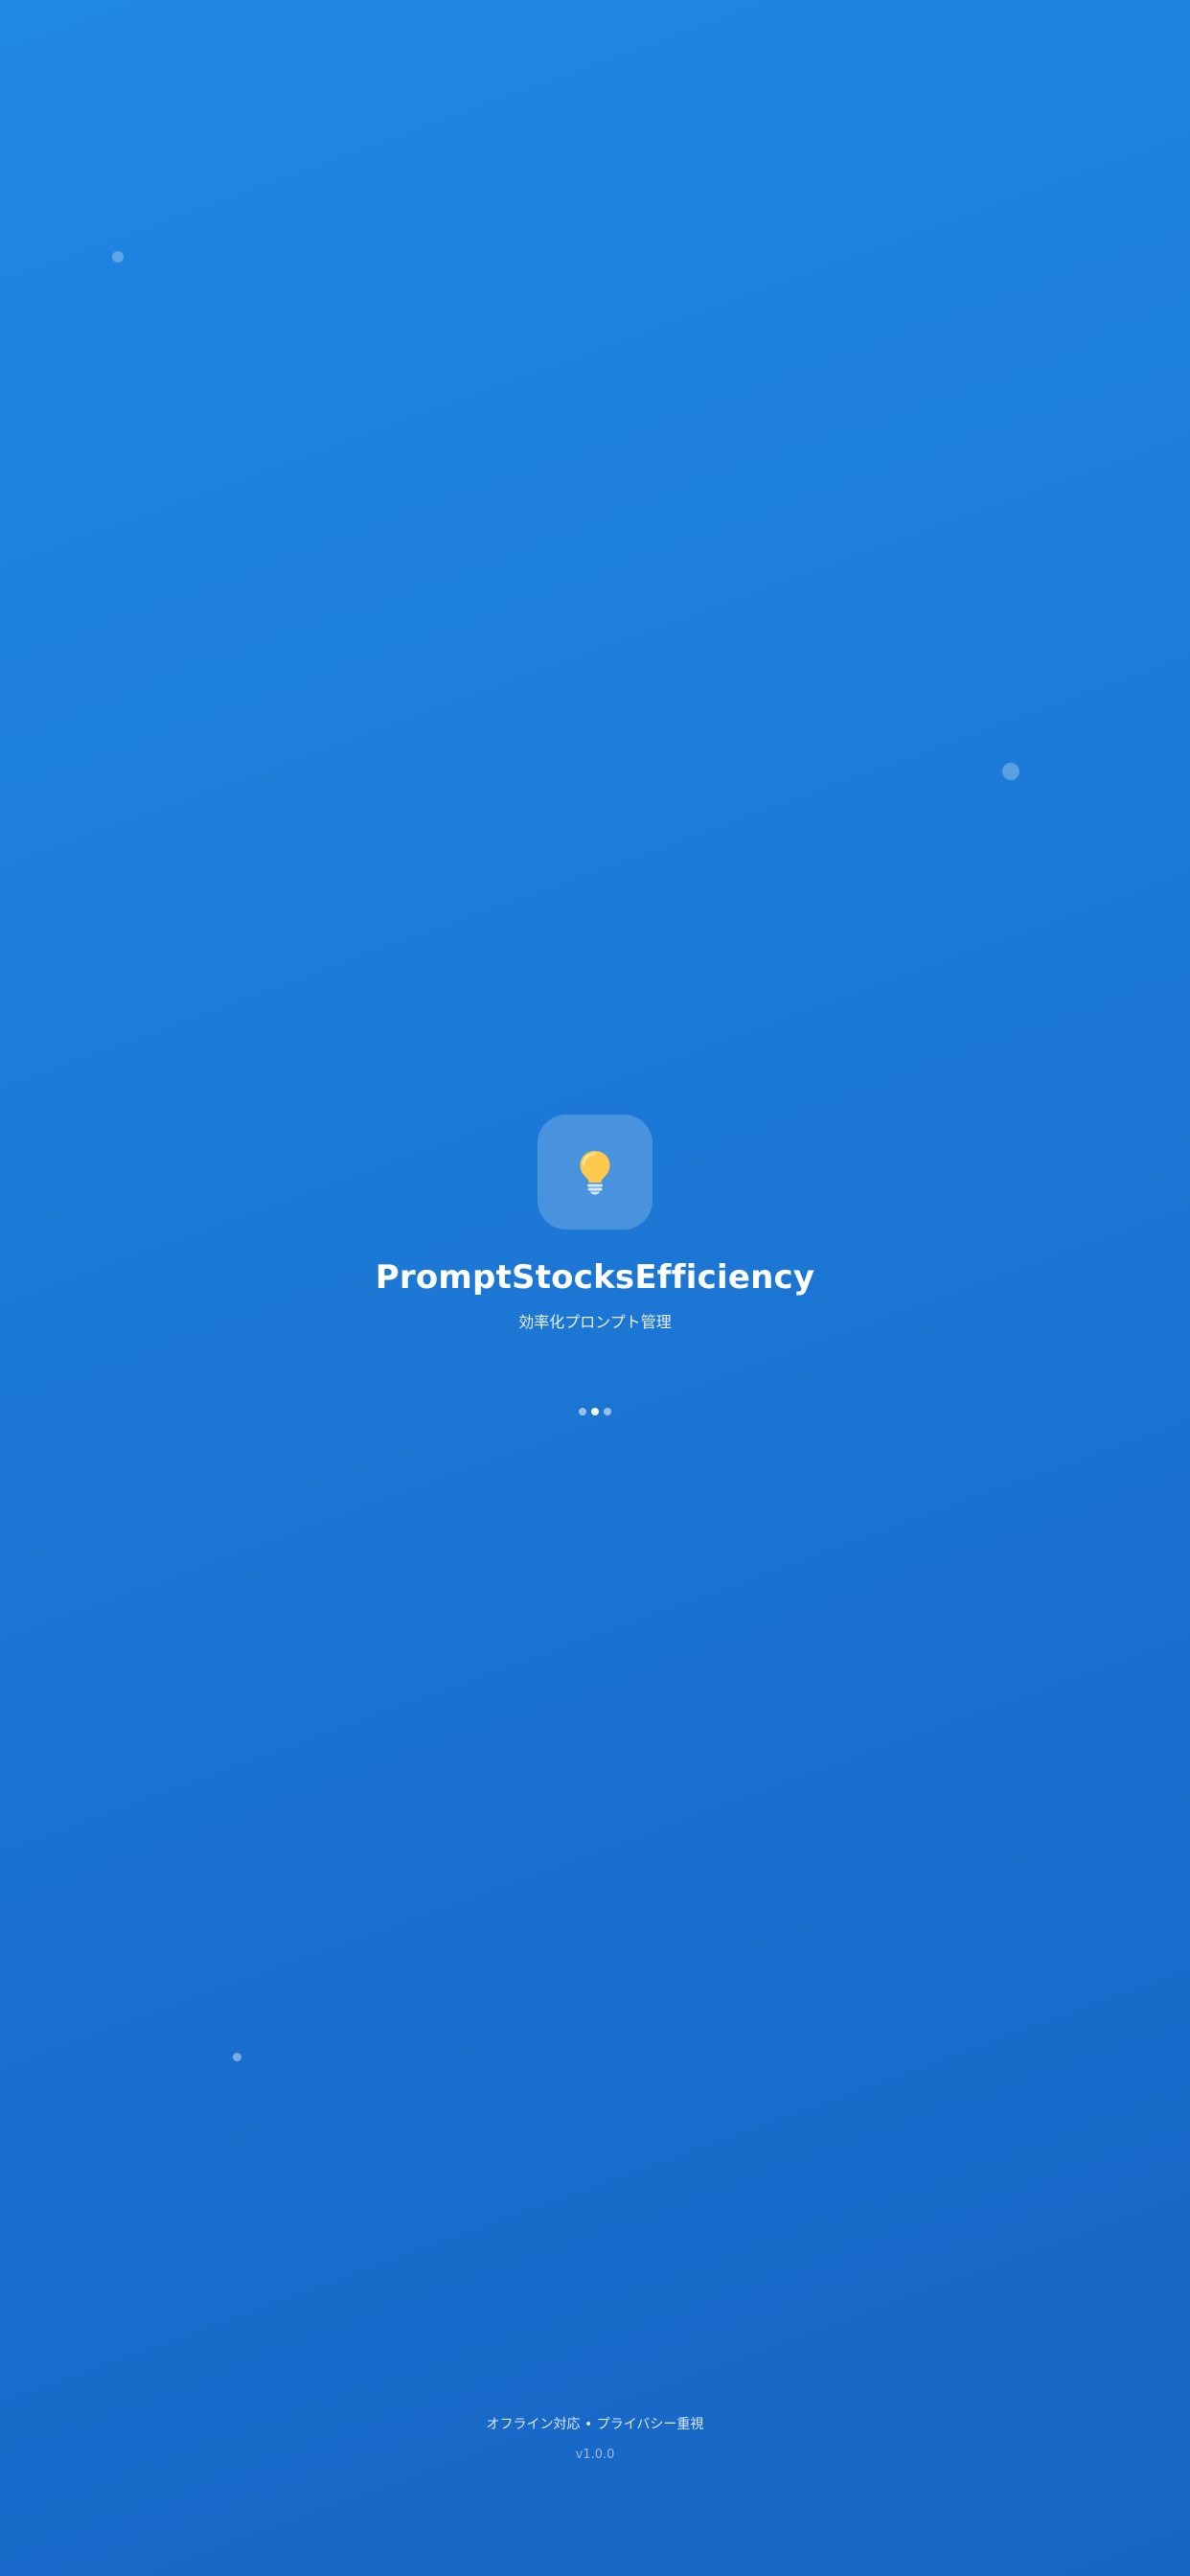 The height and width of the screenshot is (2576, 1190). What do you see at coordinates (595, 1322) in the screenshot?
I see `app-tagline: 効率化プロンプト管理` at bounding box center [595, 1322].